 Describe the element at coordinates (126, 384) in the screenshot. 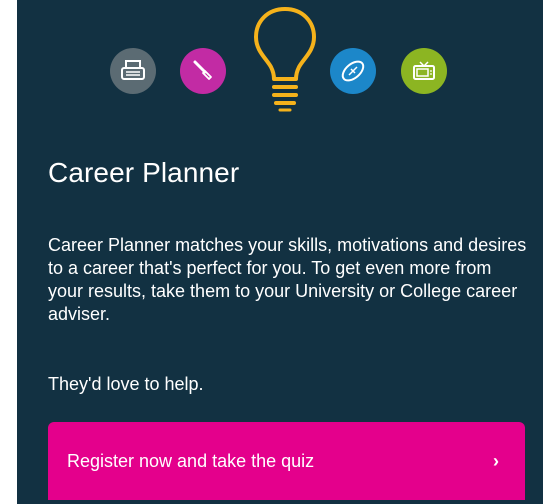

I see `help-text: They'd love to help.` at that location.